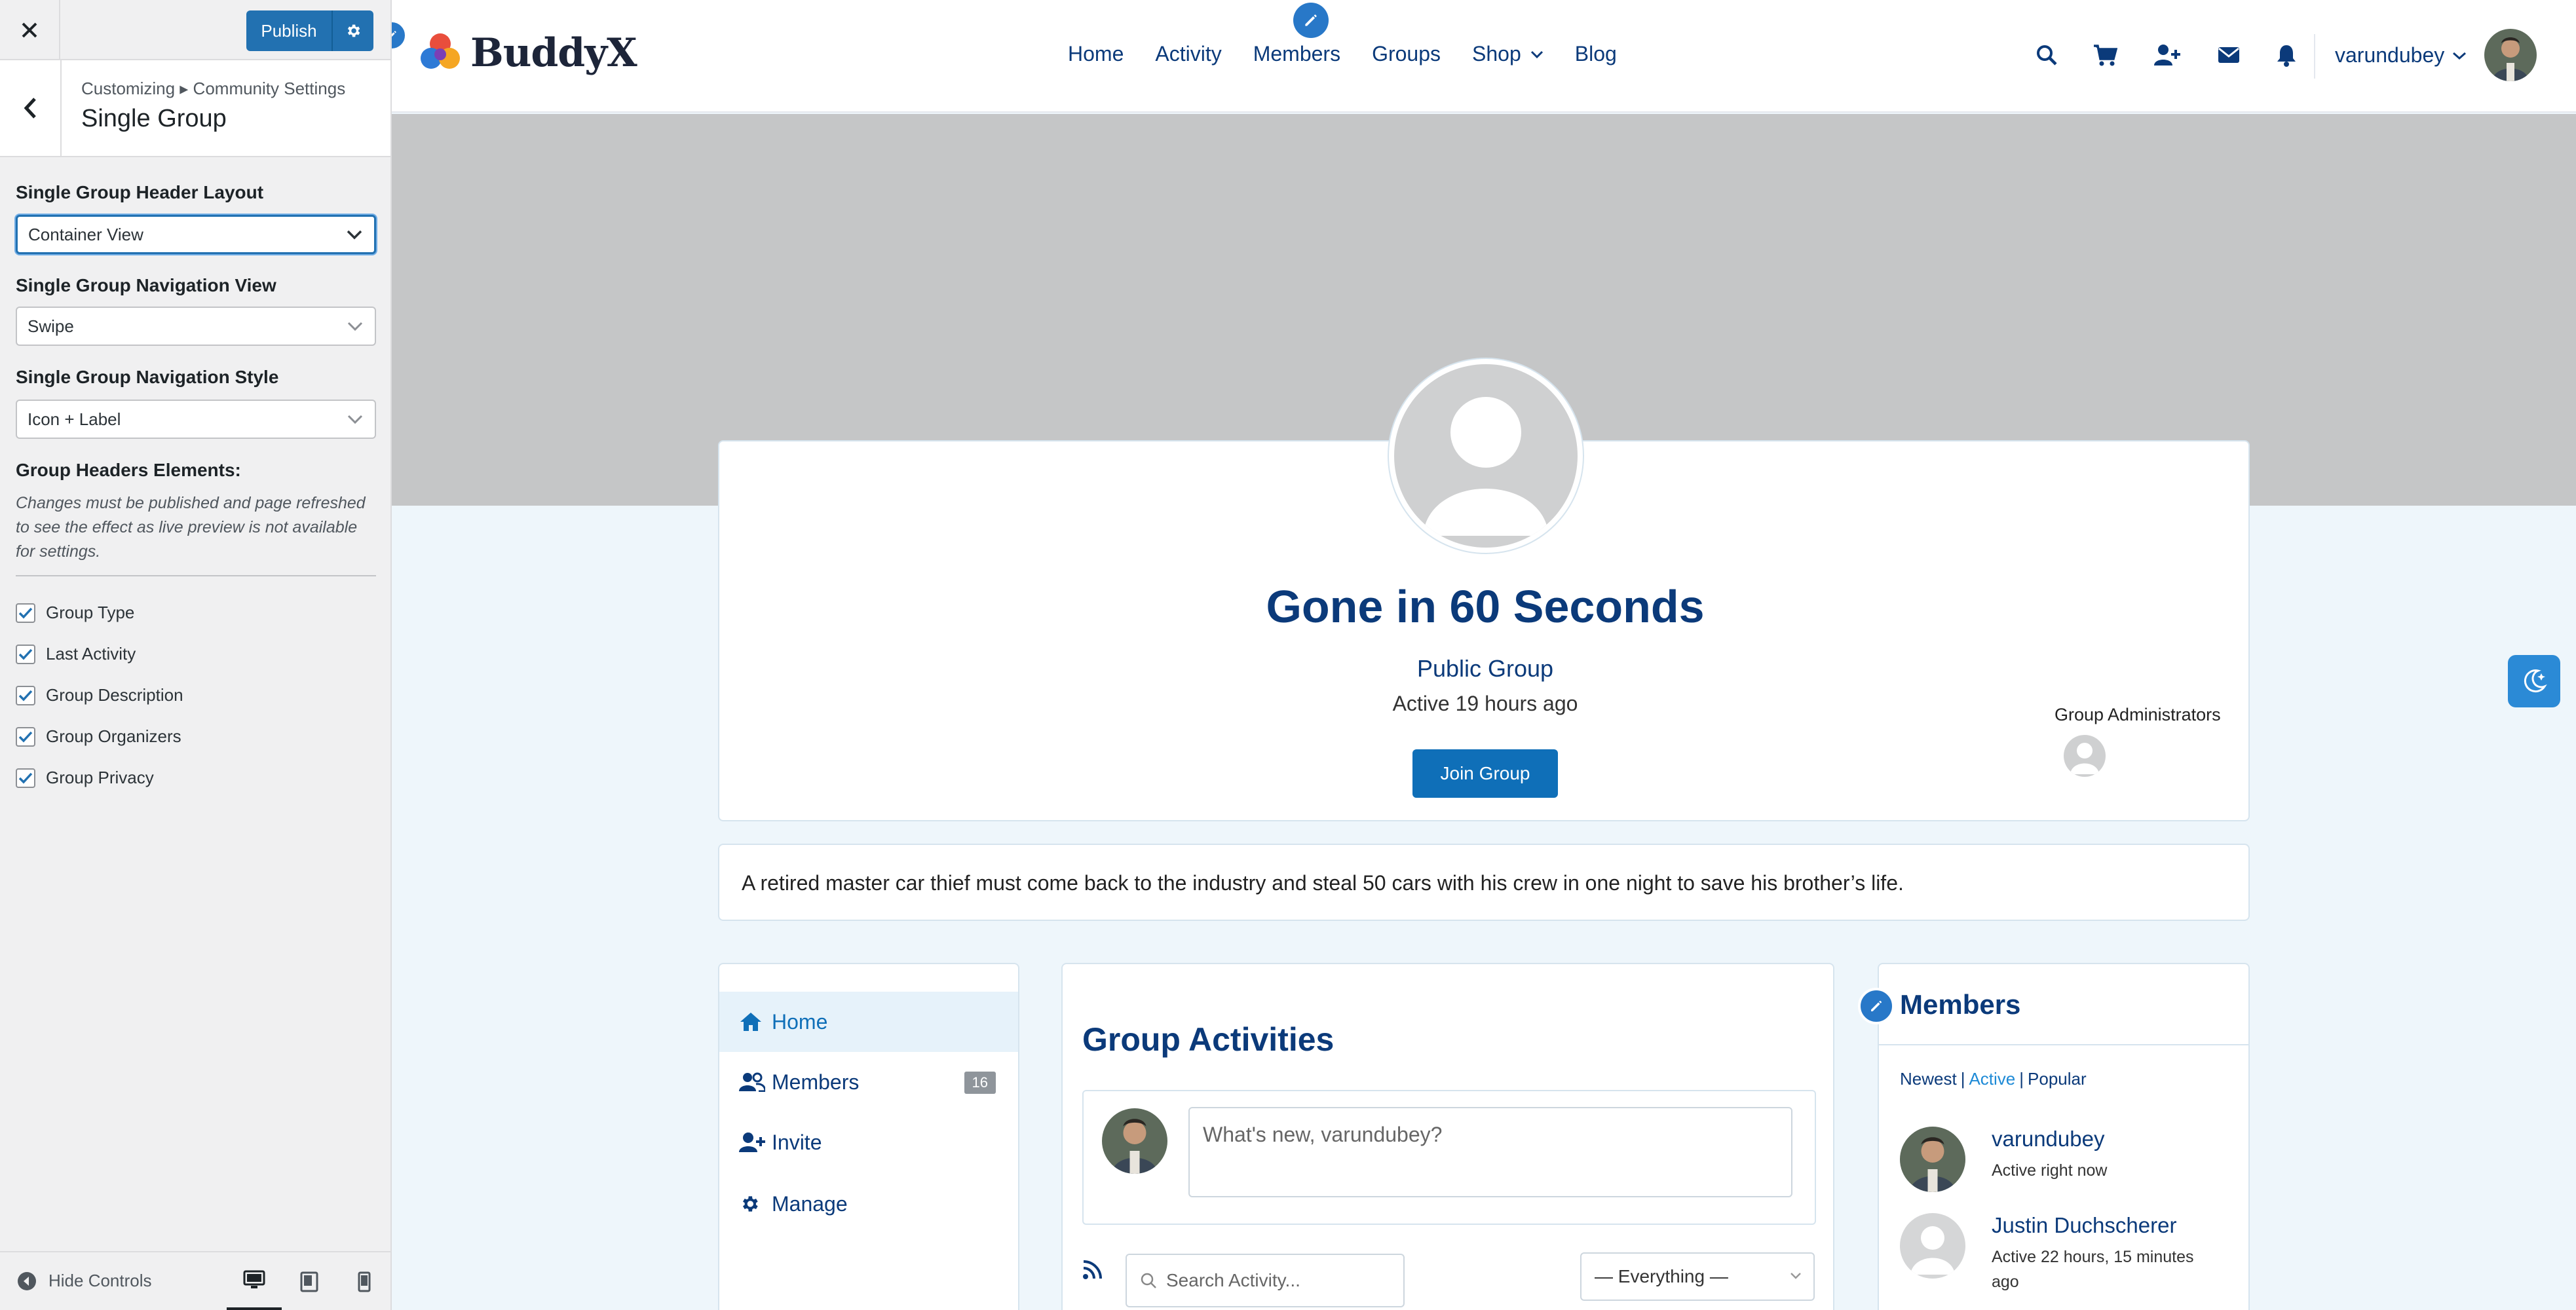 Image resolution: width=2576 pixels, height=1310 pixels. What do you see at coordinates (154, 119) in the screenshot?
I see `section-title: Single Group` at bounding box center [154, 119].